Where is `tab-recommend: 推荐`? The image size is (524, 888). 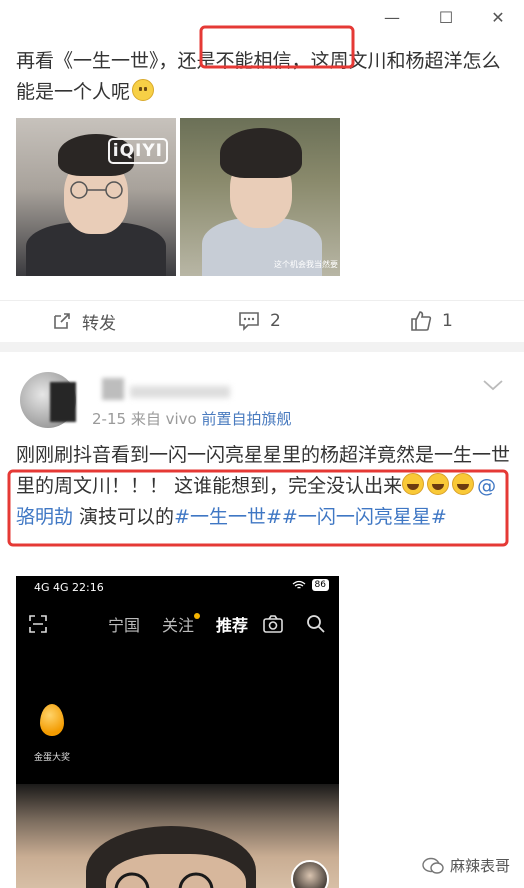 tab-recommend: 推荐 is located at coordinates (232, 624).